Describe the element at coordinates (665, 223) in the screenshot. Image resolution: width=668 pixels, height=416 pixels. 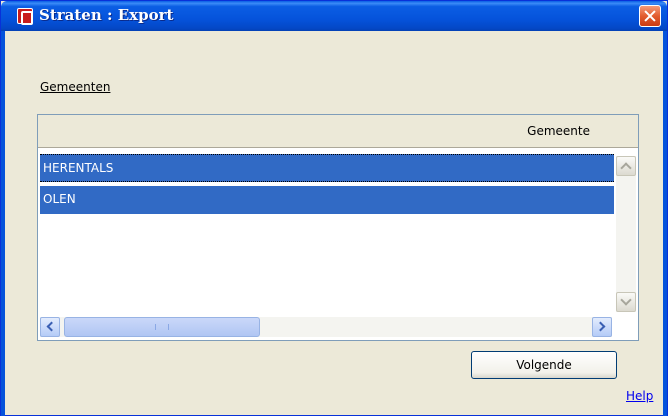
I see `window-frame-right` at that location.